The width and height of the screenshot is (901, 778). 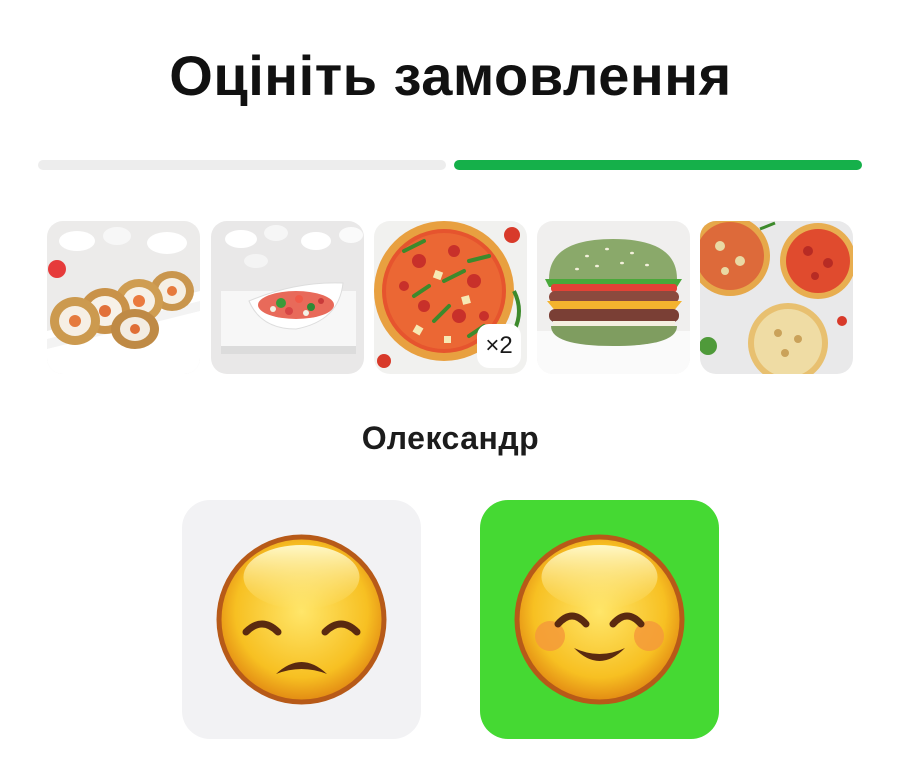 I want to click on sad-face-icon, so click(x=301, y=619).